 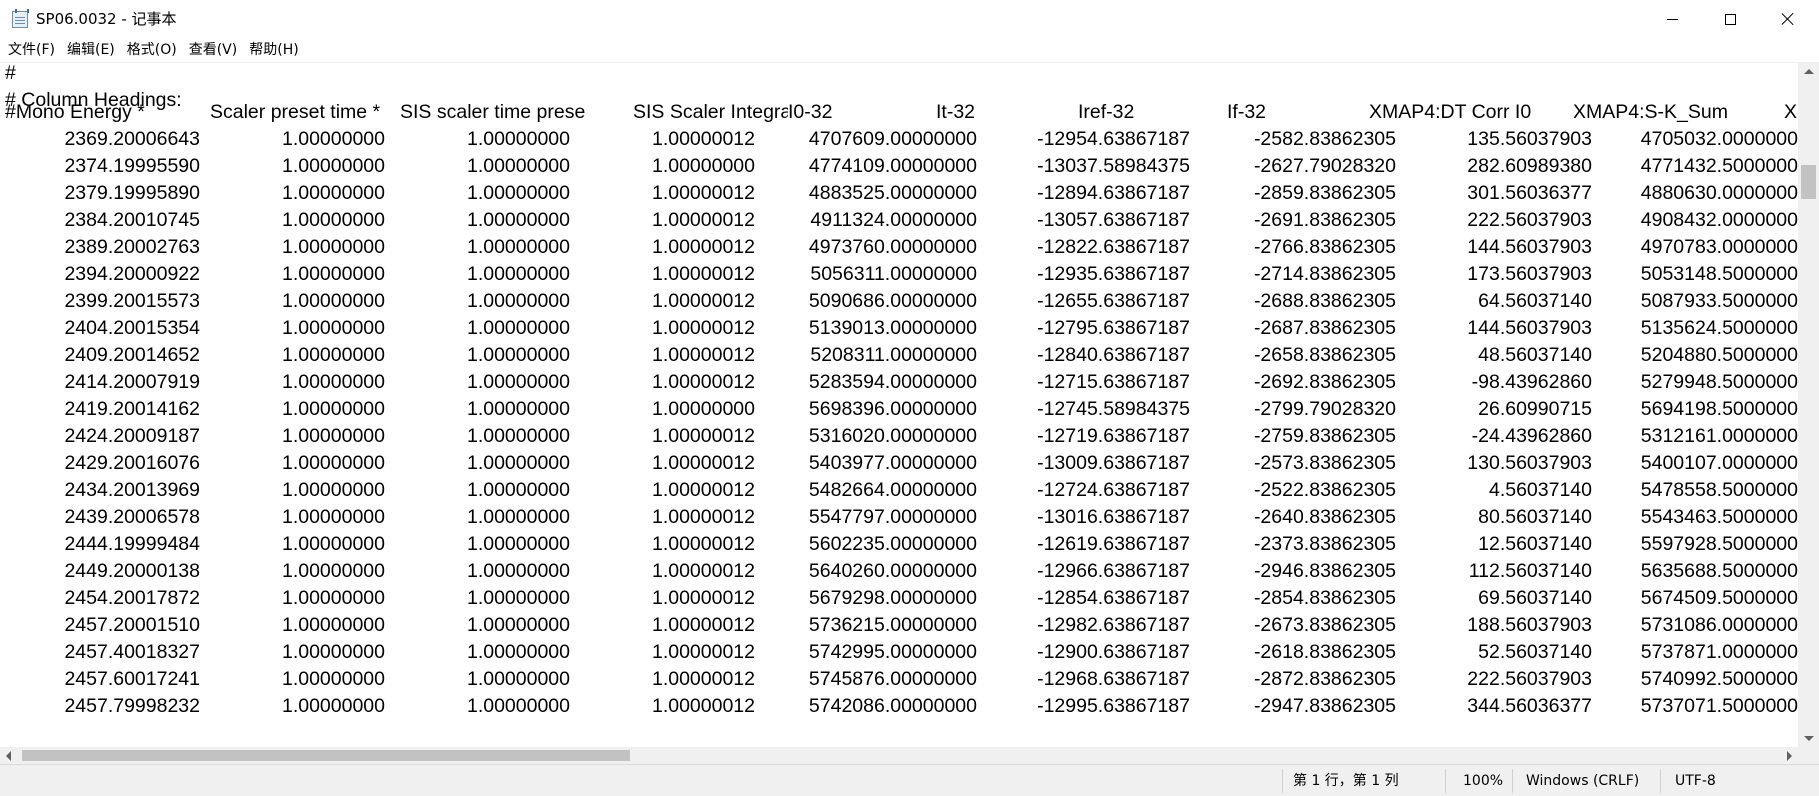 What do you see at coordinates (892, 328) in the screenshot?
I see `data-cell: 5139013.00000000` at bounding box center [892, 328].